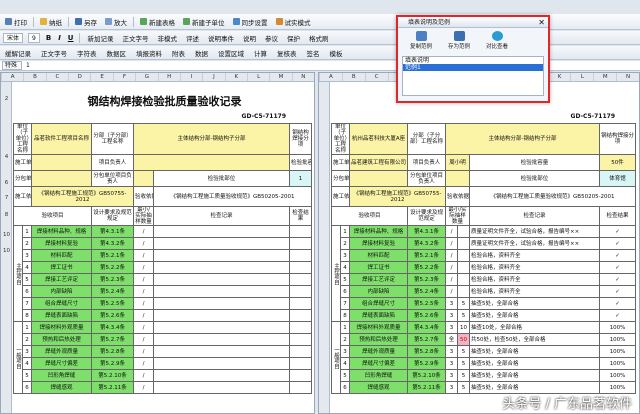 This screenshot has width=640, height=414. What do you see at coordinates (204, 22) in the screenshot?
I see `new-subunit-button: 新建子单位` at bounding box center [204, 22].